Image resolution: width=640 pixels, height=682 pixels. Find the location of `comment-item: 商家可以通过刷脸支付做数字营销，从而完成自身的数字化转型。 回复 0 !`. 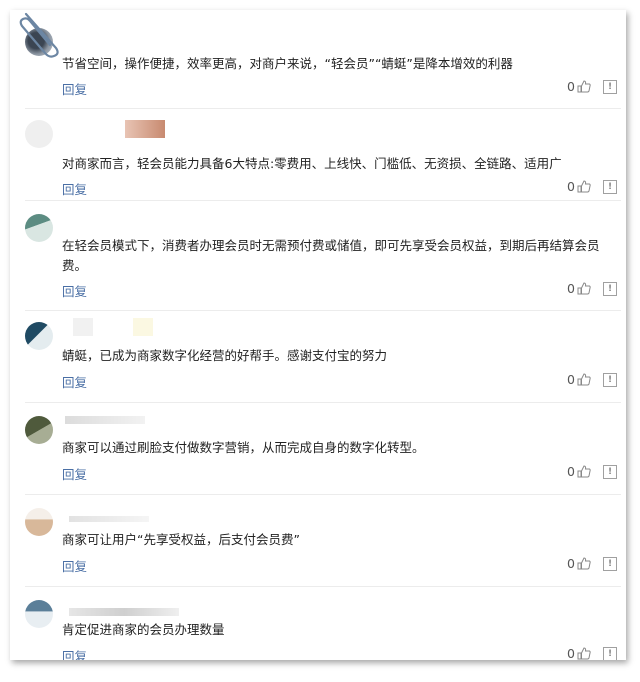

comment-item: 商家可以通过刷脸支付做数字营销，从而完成自身的数字化转型。 回复 0 ! is located at coordinates (323, 448).